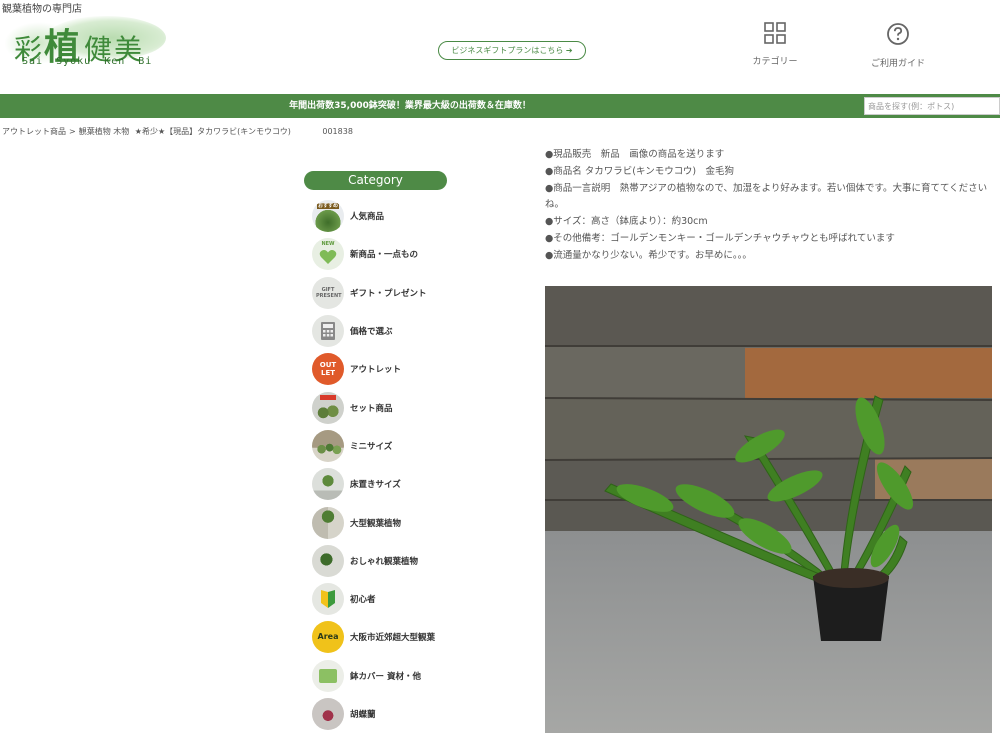  What do you see at coordinates (775, 33) in the screenshot?
I see `grid-icon` at bounding box center [775, 33].